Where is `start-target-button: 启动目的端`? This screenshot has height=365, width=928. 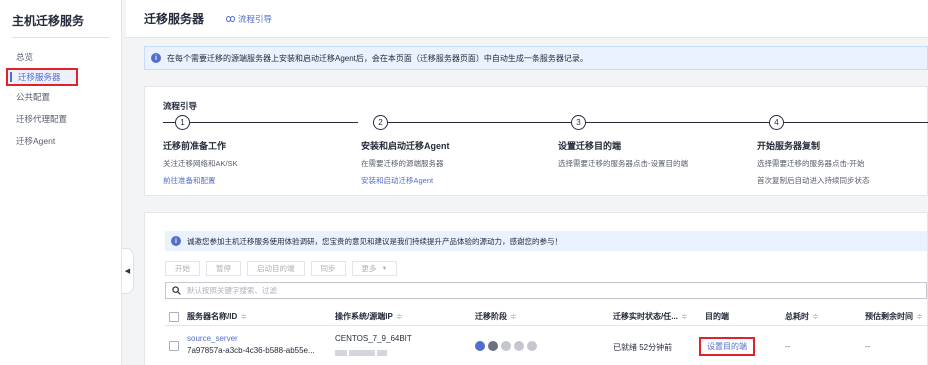
start-target-button: 启动目的端 is located at coordinates (276, 268).